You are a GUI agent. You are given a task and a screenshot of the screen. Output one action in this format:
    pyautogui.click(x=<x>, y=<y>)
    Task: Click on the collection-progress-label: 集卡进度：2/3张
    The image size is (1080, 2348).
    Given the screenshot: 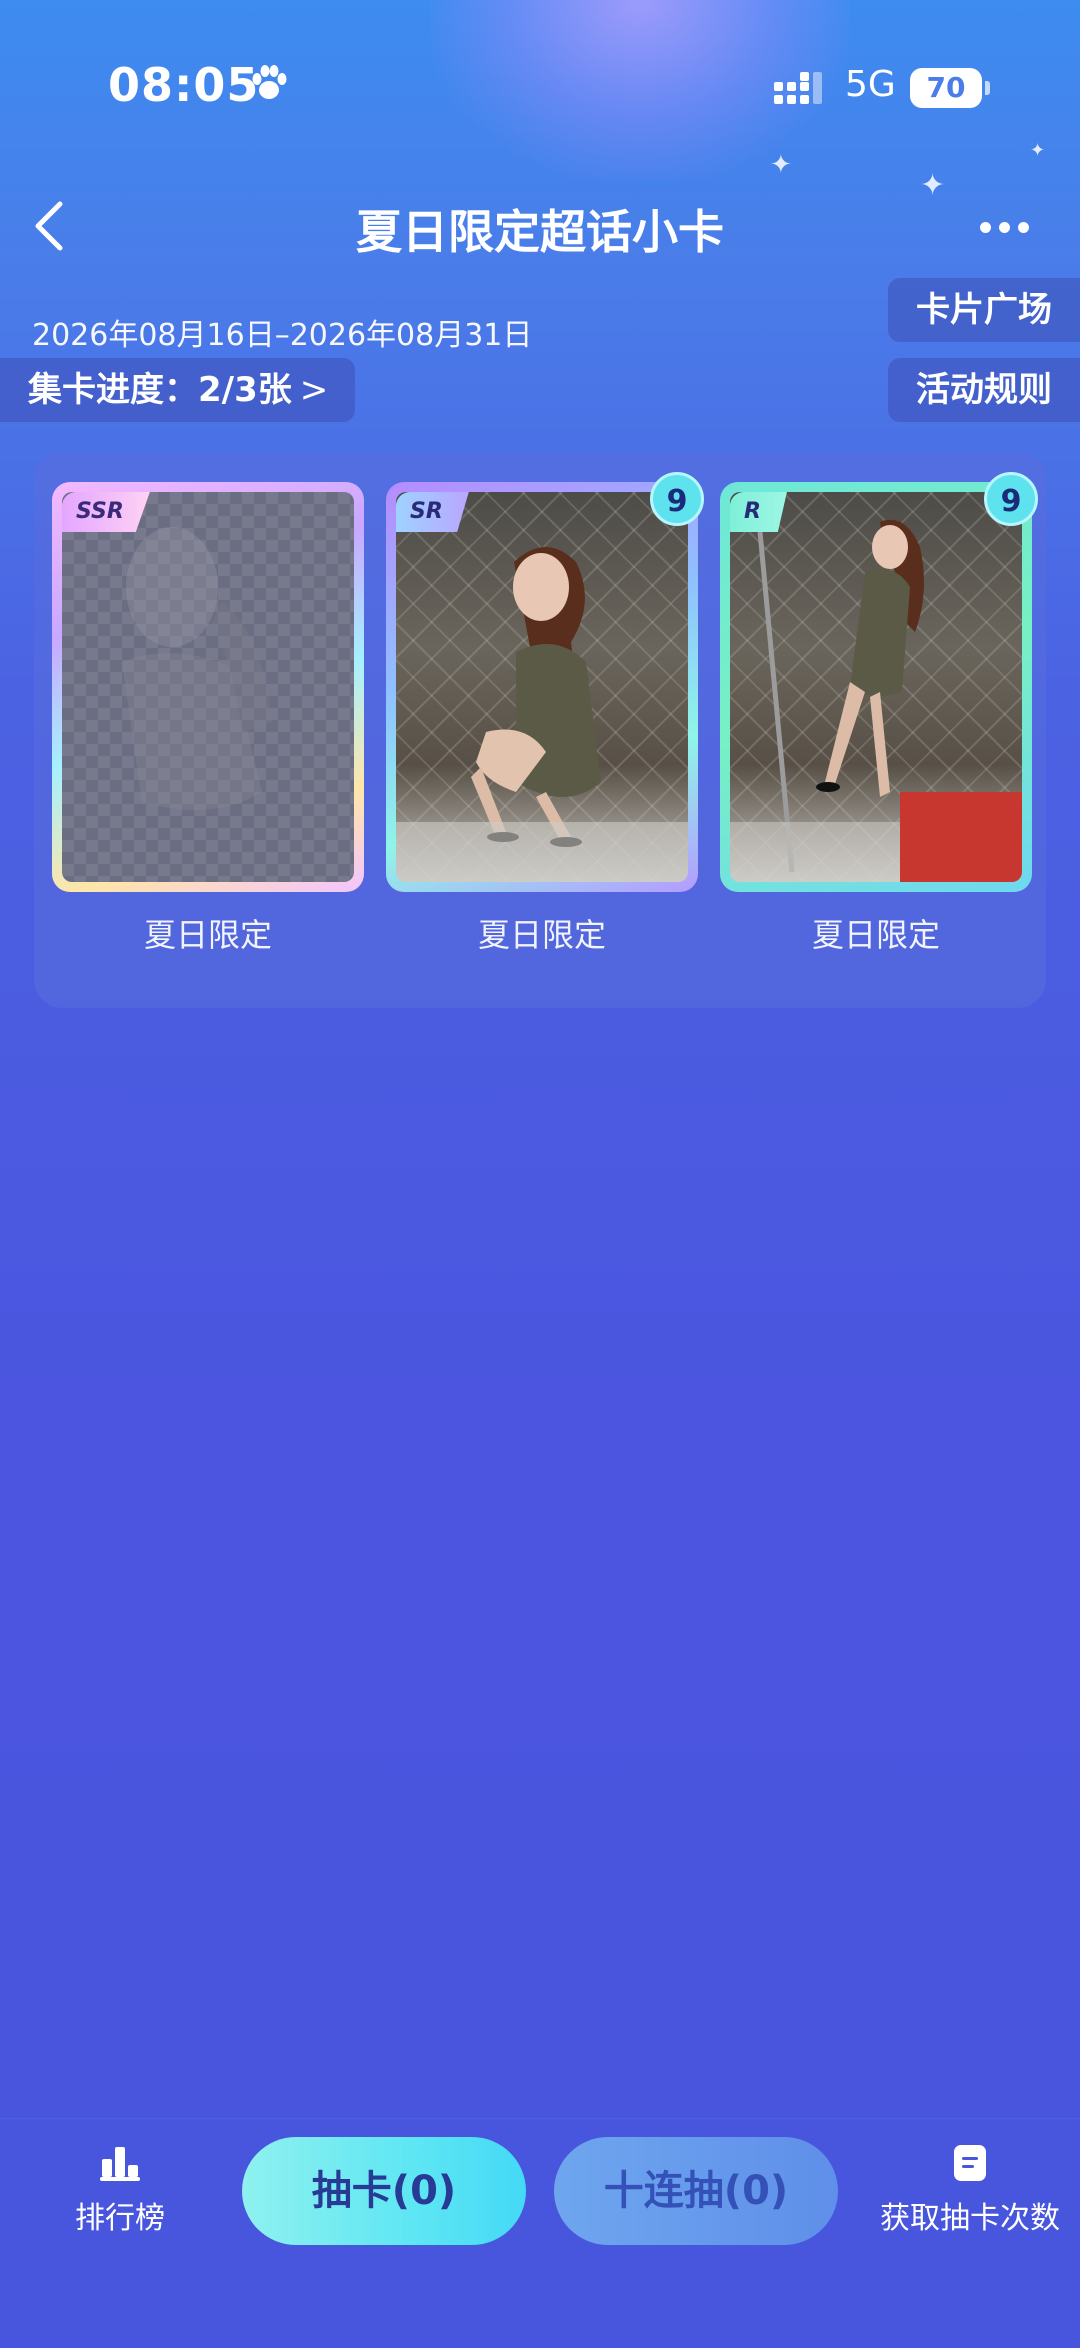 What is the action you would take?
    pyautogui.click(x=160, y=390)
    